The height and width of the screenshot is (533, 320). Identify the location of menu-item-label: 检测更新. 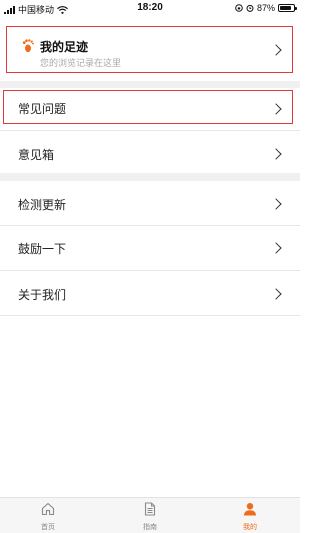
(42, 205).